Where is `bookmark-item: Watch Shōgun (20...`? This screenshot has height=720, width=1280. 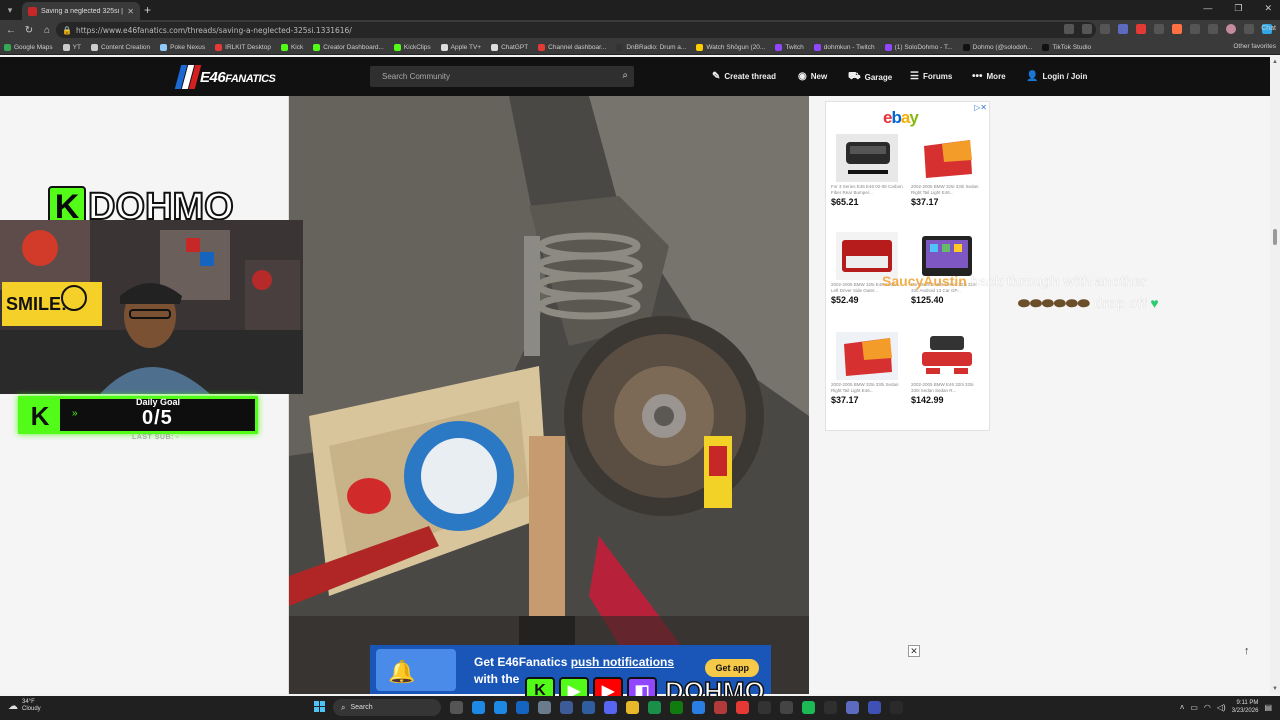 bookmark-item: Watch Shōgun (20... is located at coordinates (730, 47).